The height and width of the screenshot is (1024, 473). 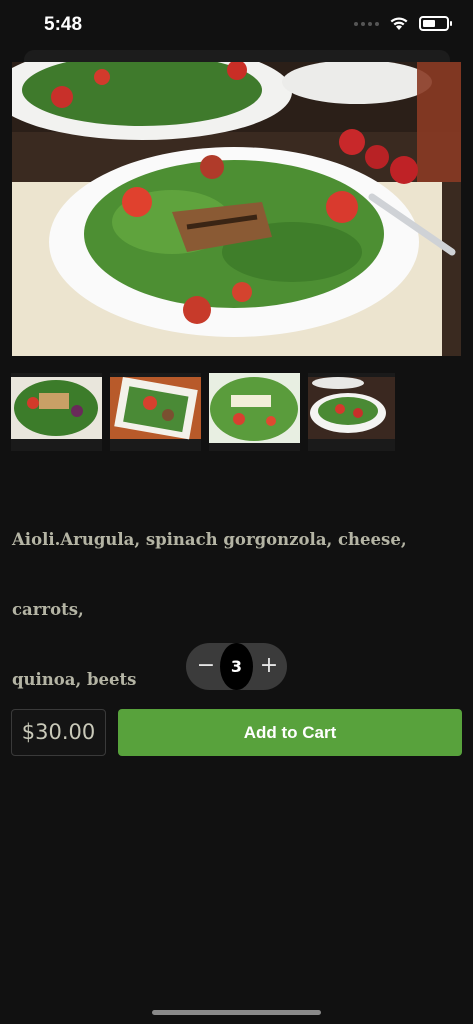 I want to click on price-label: $30.00, so click(x=58, y=732).